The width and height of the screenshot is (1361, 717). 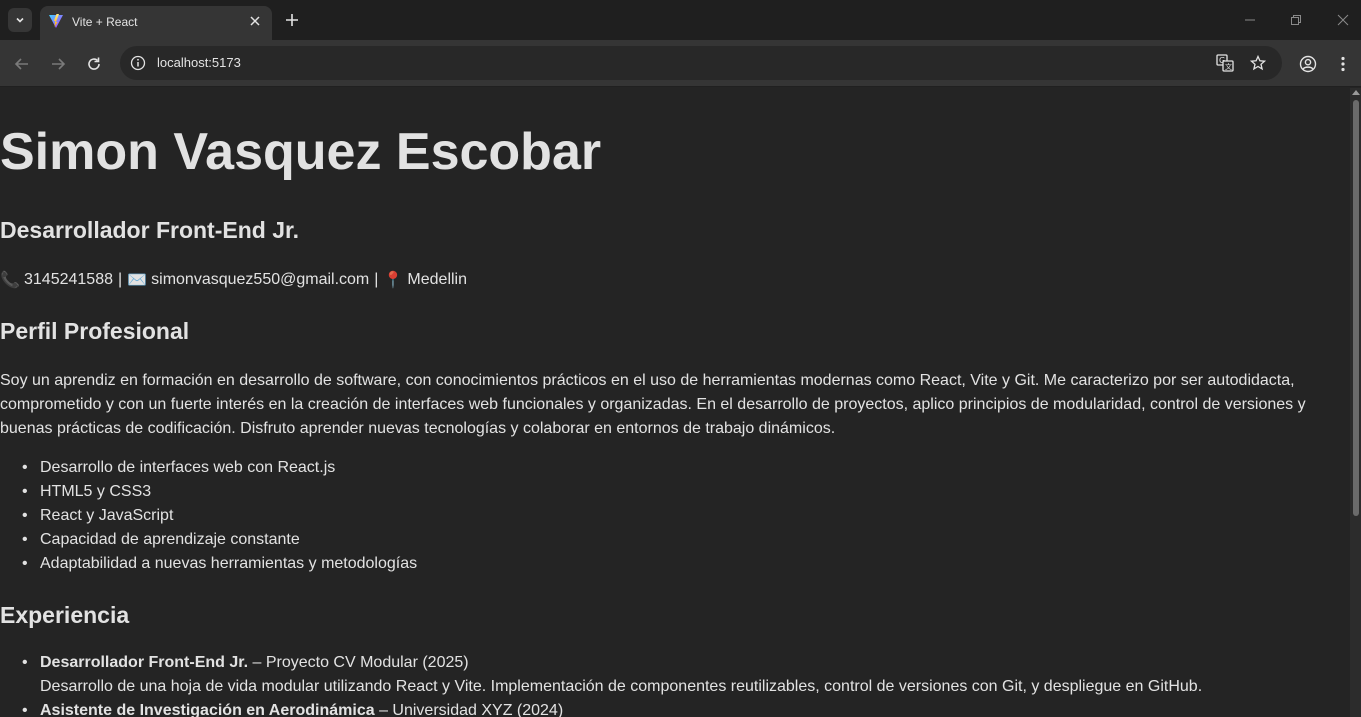 I want to click on contact-location: Medellin, so click(x=437, y=279).